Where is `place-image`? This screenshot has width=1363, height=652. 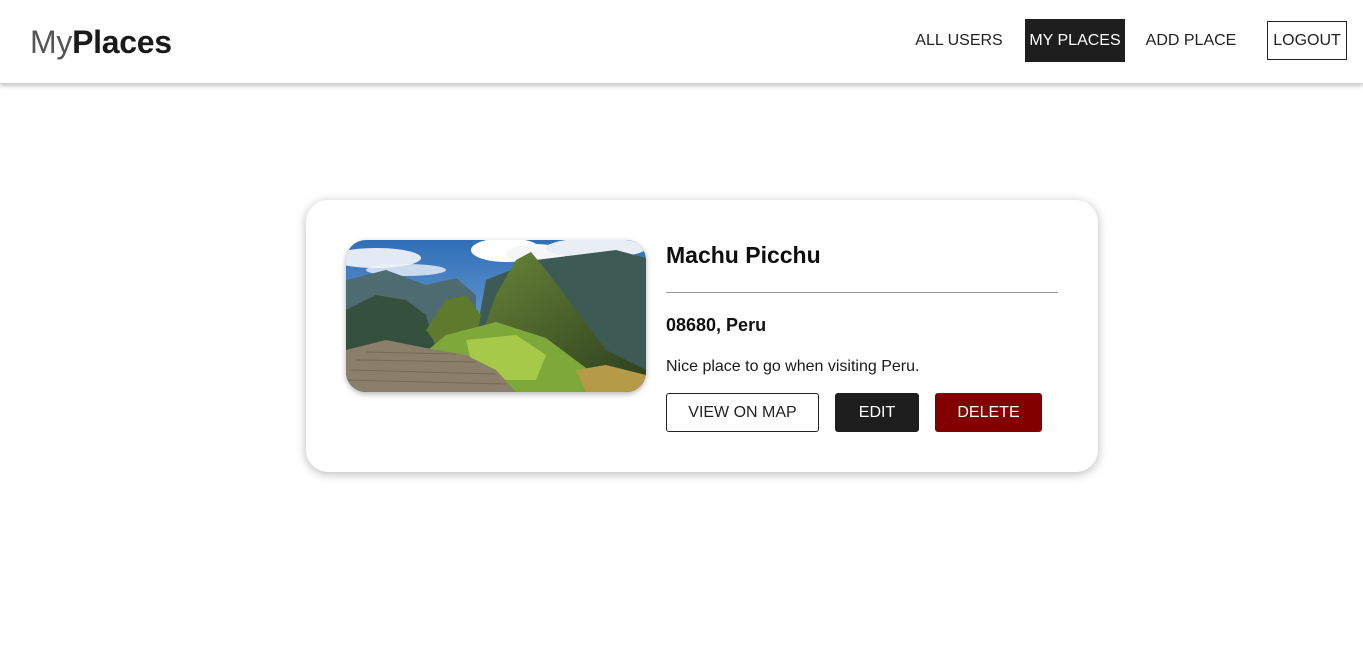 place-image is located at coordinates (496, 316).